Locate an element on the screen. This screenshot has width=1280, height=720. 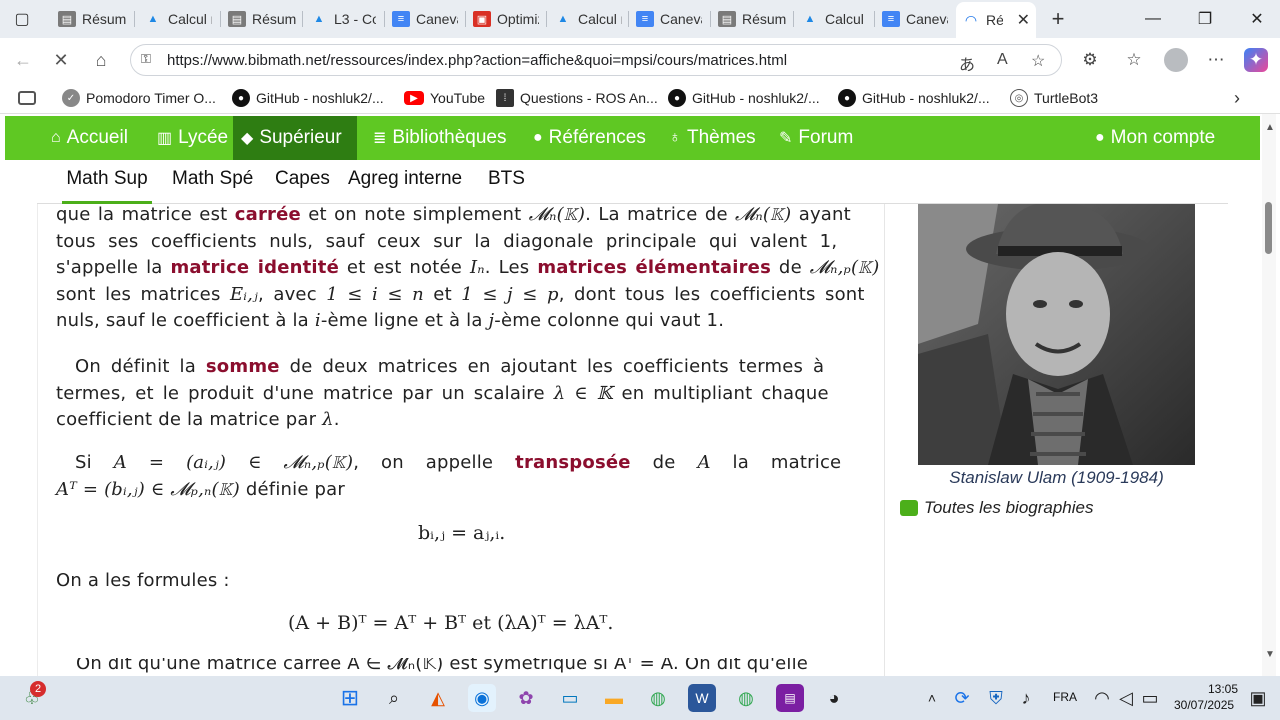
bookmark-turtlebot: ◎ TurtleBot3 is located at coordinates (1054, 98).